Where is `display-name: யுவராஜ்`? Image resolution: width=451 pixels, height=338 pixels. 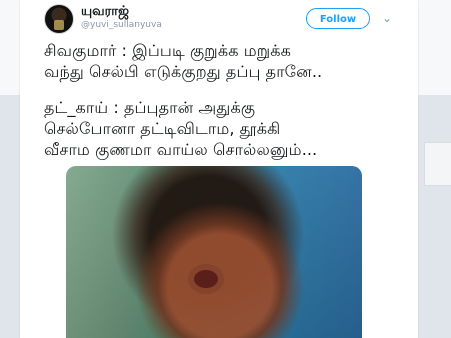
display-name: யுவராஜ் is located at coordinates (105, 11).